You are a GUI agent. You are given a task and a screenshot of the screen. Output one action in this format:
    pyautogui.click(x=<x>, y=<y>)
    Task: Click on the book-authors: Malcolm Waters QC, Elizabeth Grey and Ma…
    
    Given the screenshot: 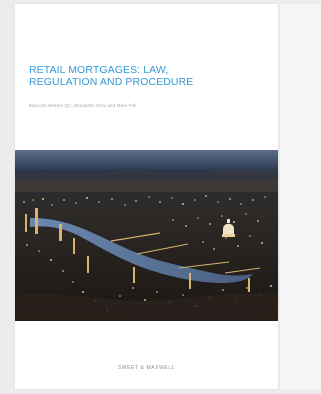 What is the action you would take?
    pyautogui.click(x=83, y=105)
    